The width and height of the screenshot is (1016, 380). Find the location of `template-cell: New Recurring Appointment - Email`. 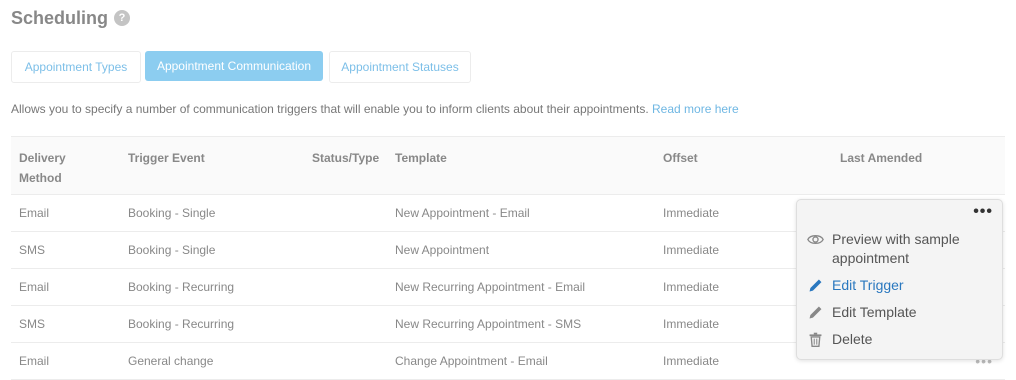

template-cell: New Recurring Appointment - Email is located at coordinates (490, 287).